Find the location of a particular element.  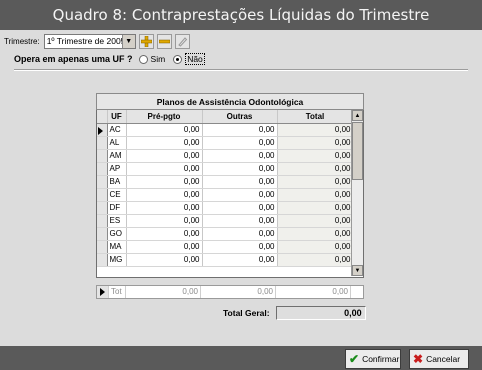

total-geral-label: Total Geral: is located at coordinates (246, 313).